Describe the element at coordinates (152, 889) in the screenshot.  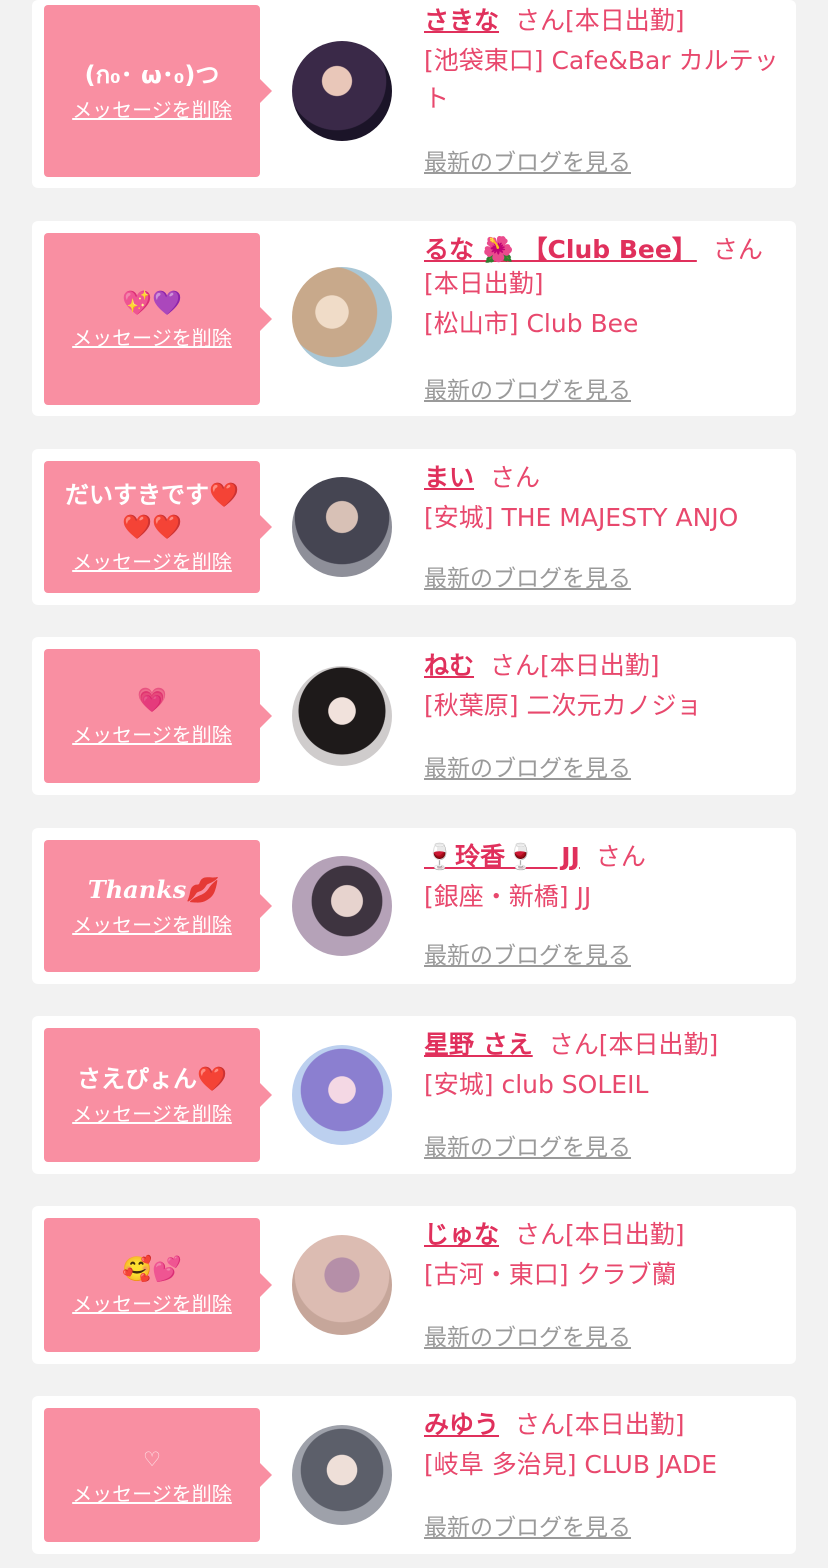
I see `message-text: Thanks💋` at that location.